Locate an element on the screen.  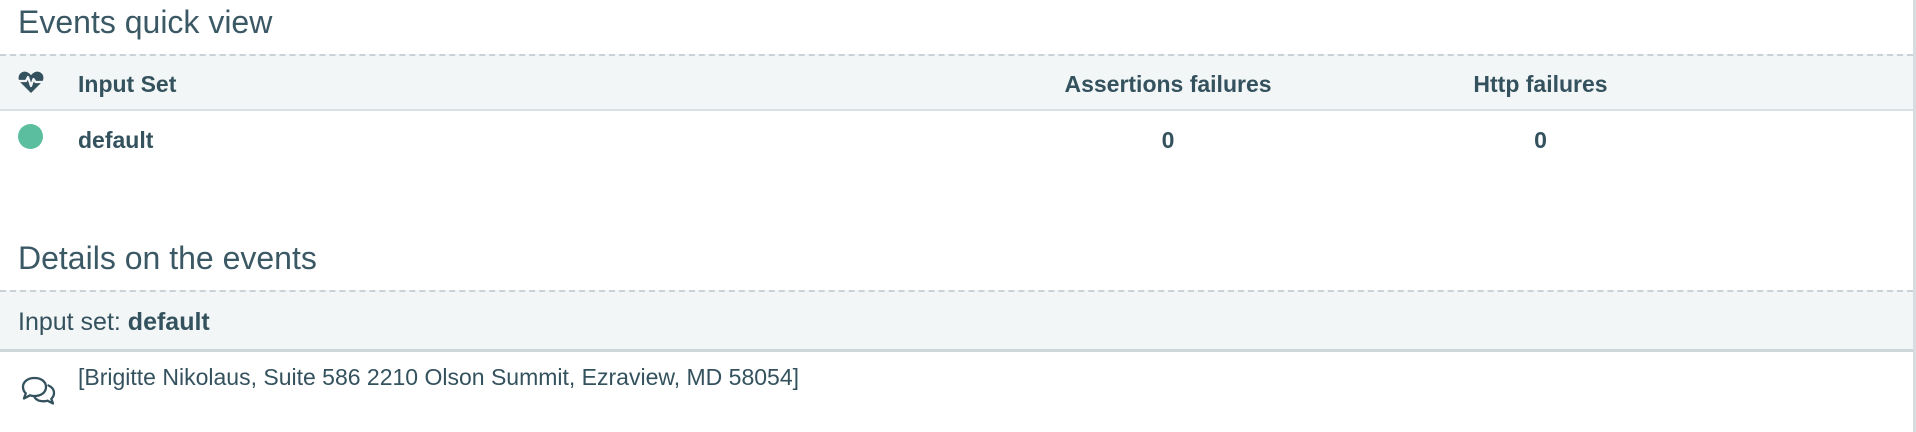
row-assertions-failures-count: 0 is located at coordinates (1168, 140).